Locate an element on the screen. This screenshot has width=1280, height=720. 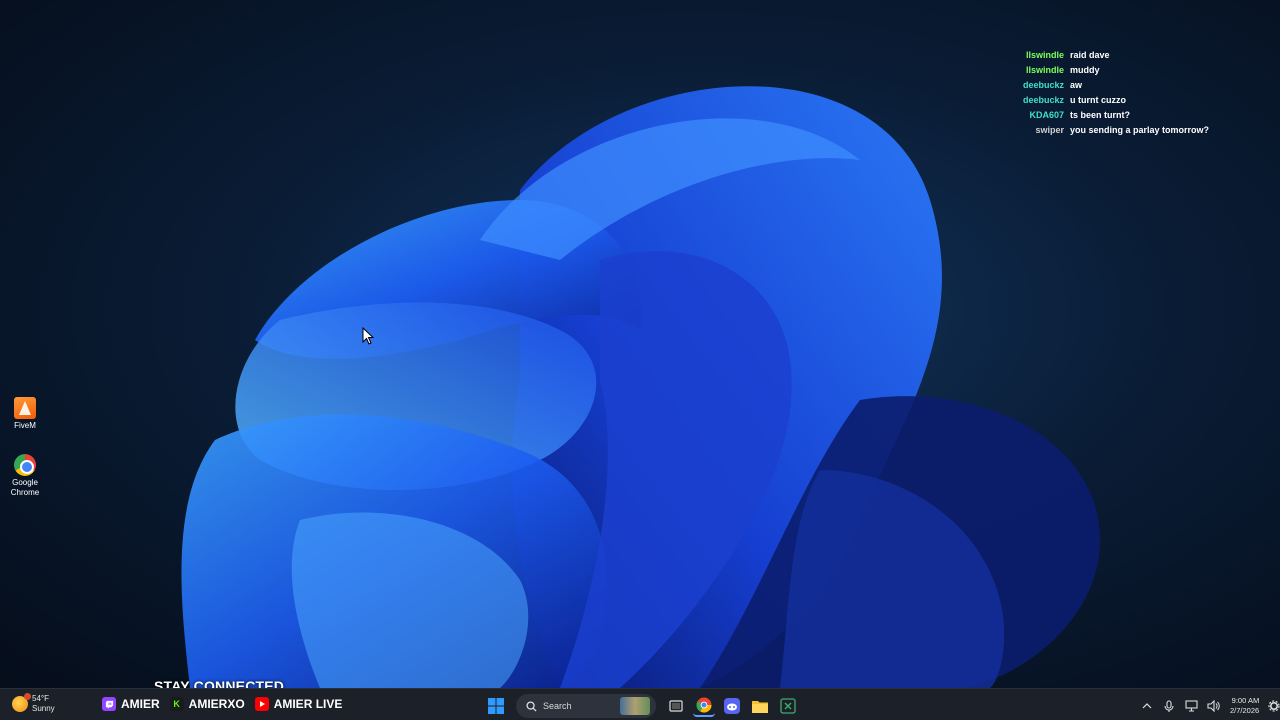
chat-message: llswindle muddy is located at coordinates (1130, 70).